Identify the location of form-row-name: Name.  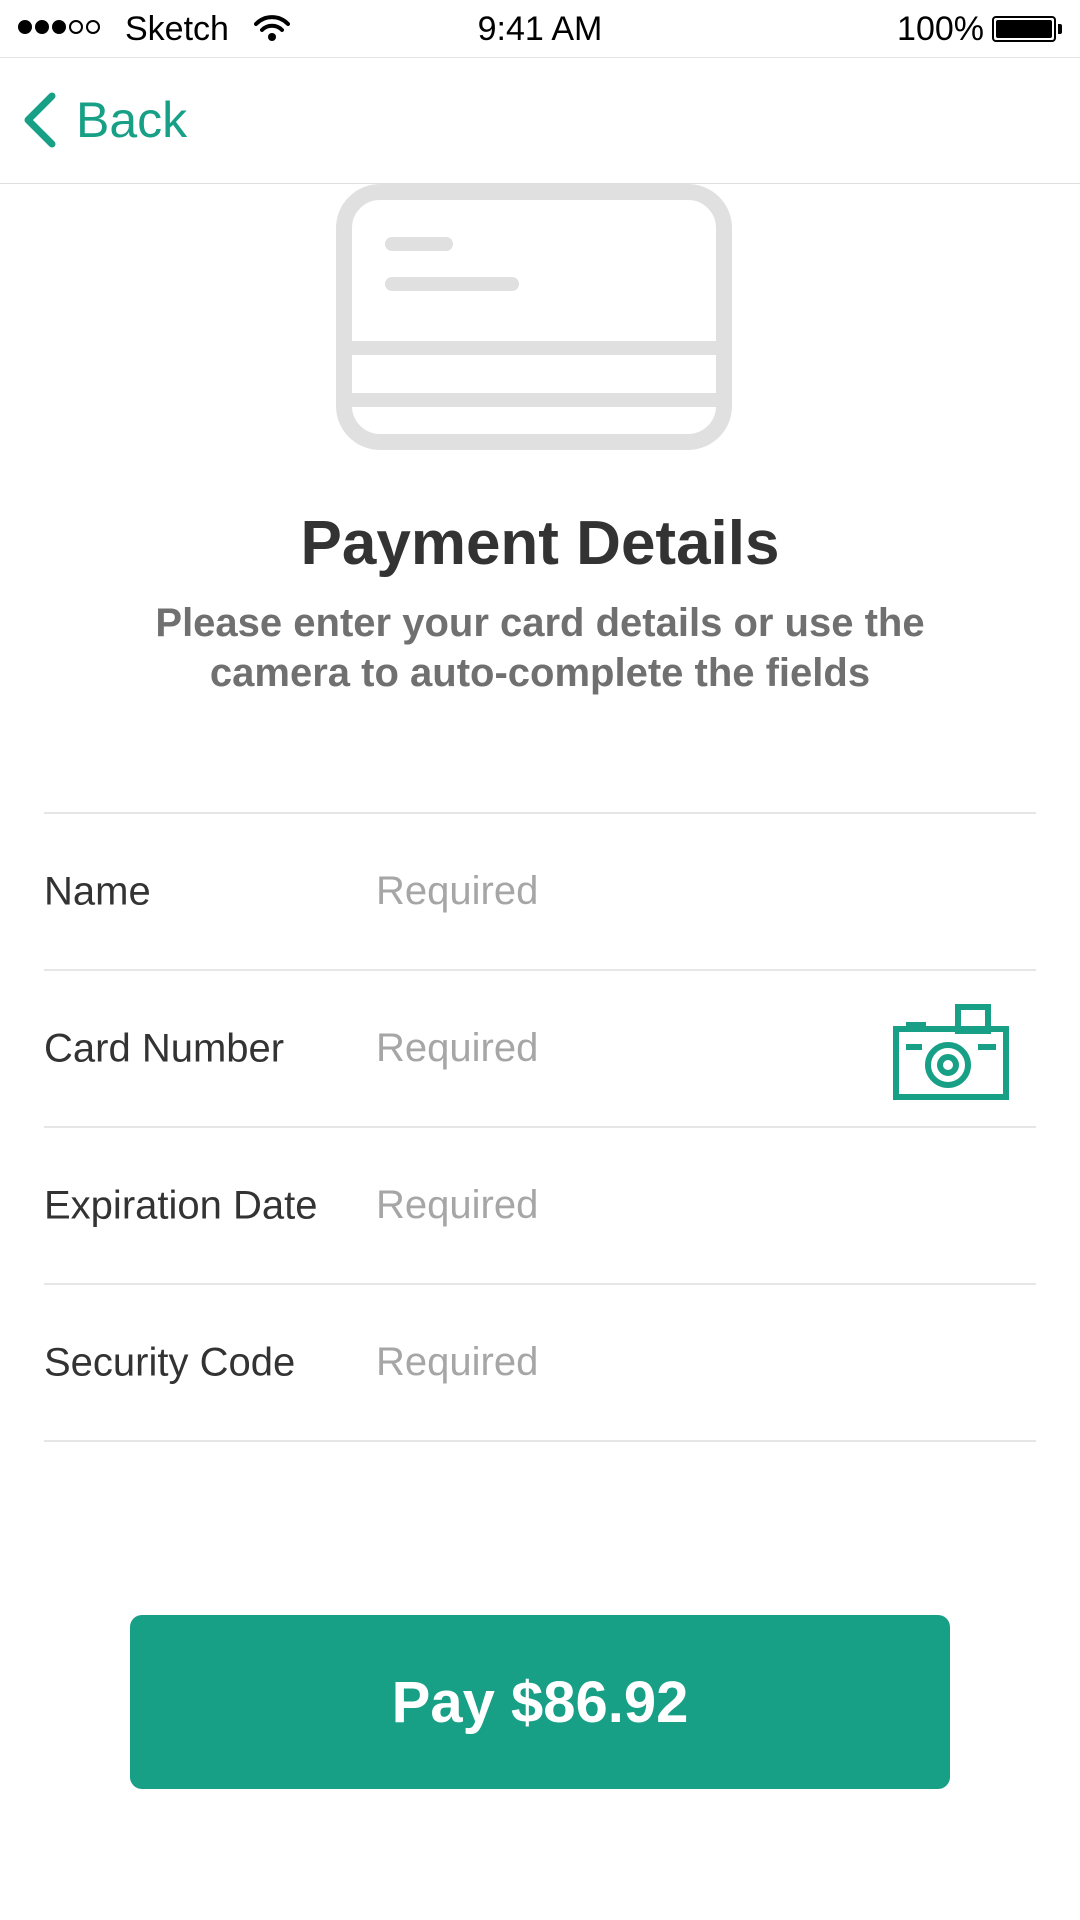
(540, 892).